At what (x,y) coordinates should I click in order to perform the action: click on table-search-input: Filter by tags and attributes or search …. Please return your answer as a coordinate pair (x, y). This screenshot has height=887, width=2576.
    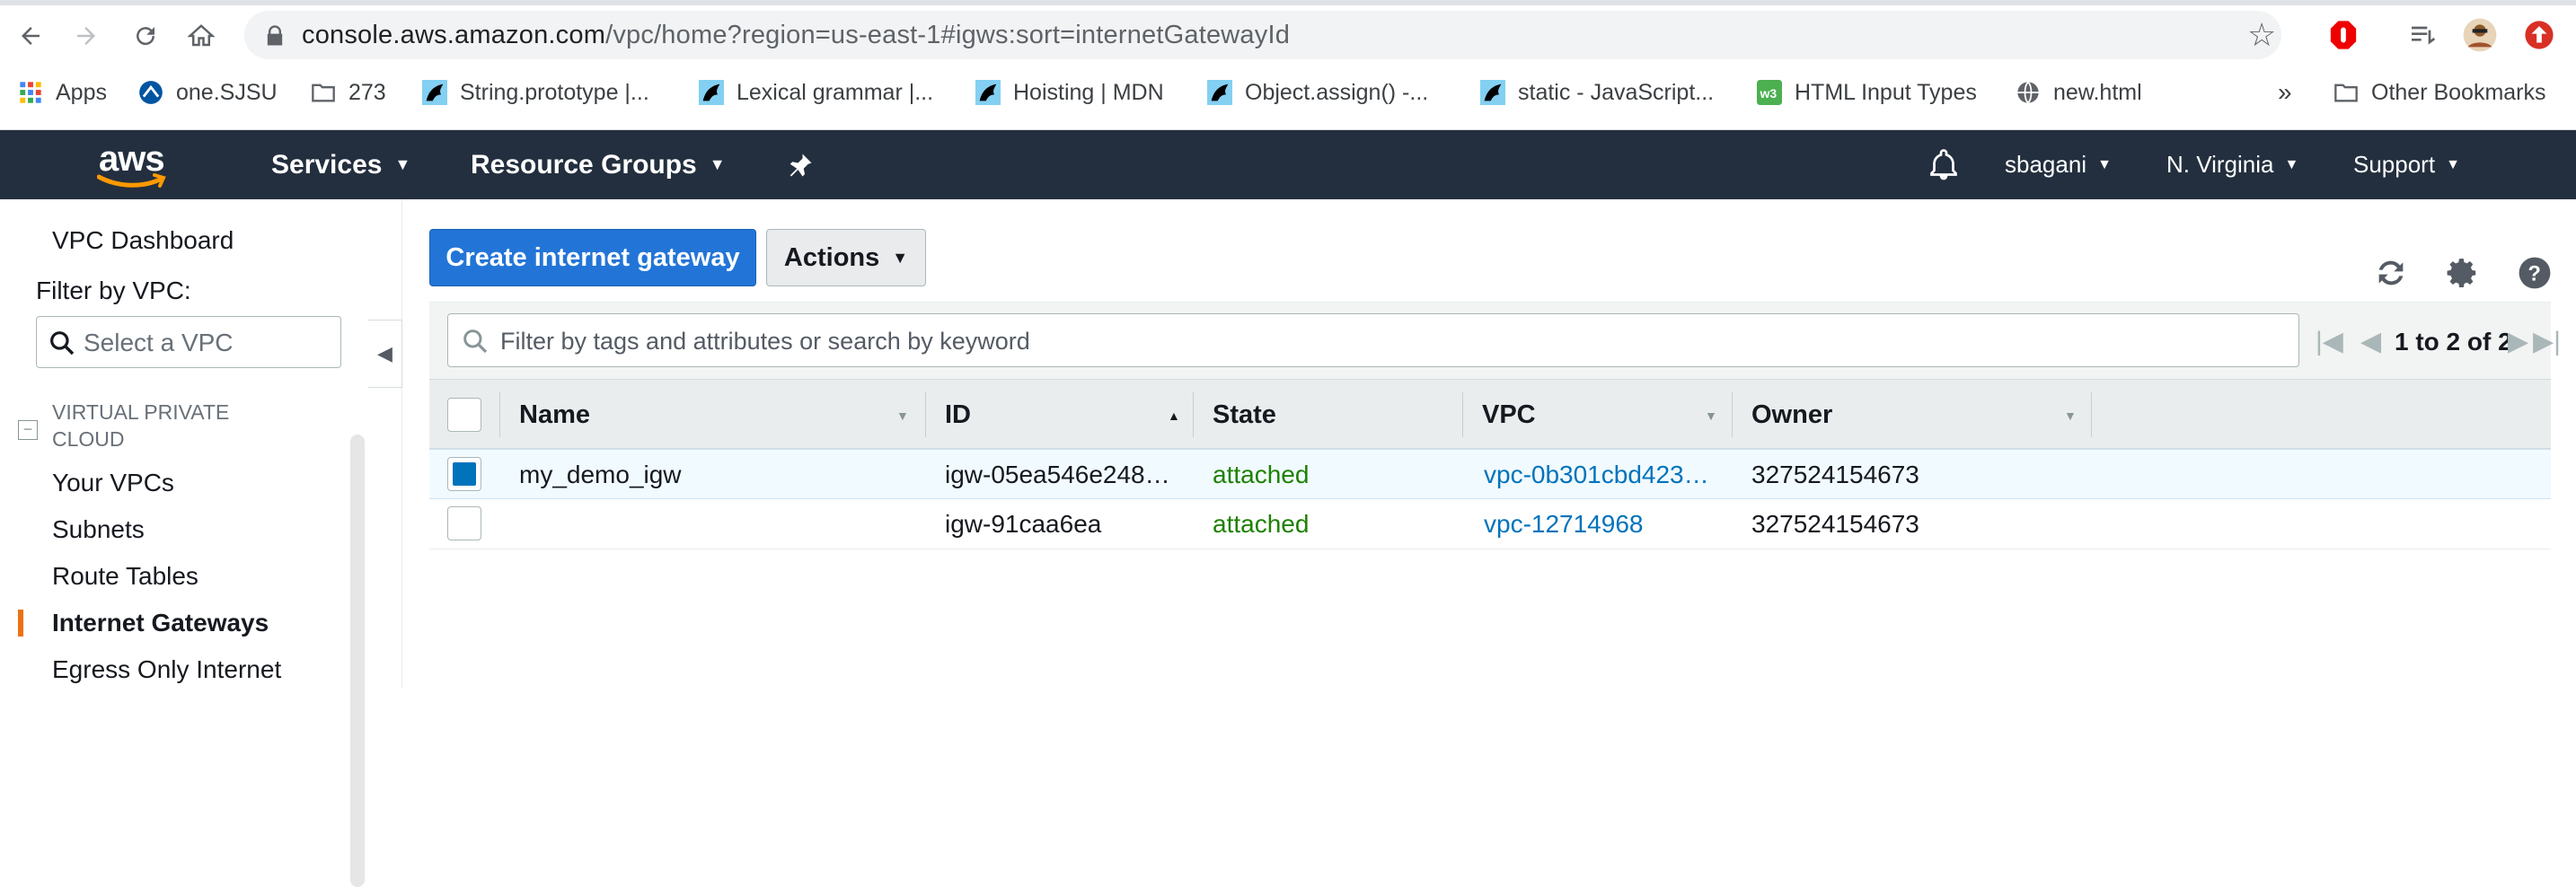
    Looking at the image, I should click on (1373, 340).